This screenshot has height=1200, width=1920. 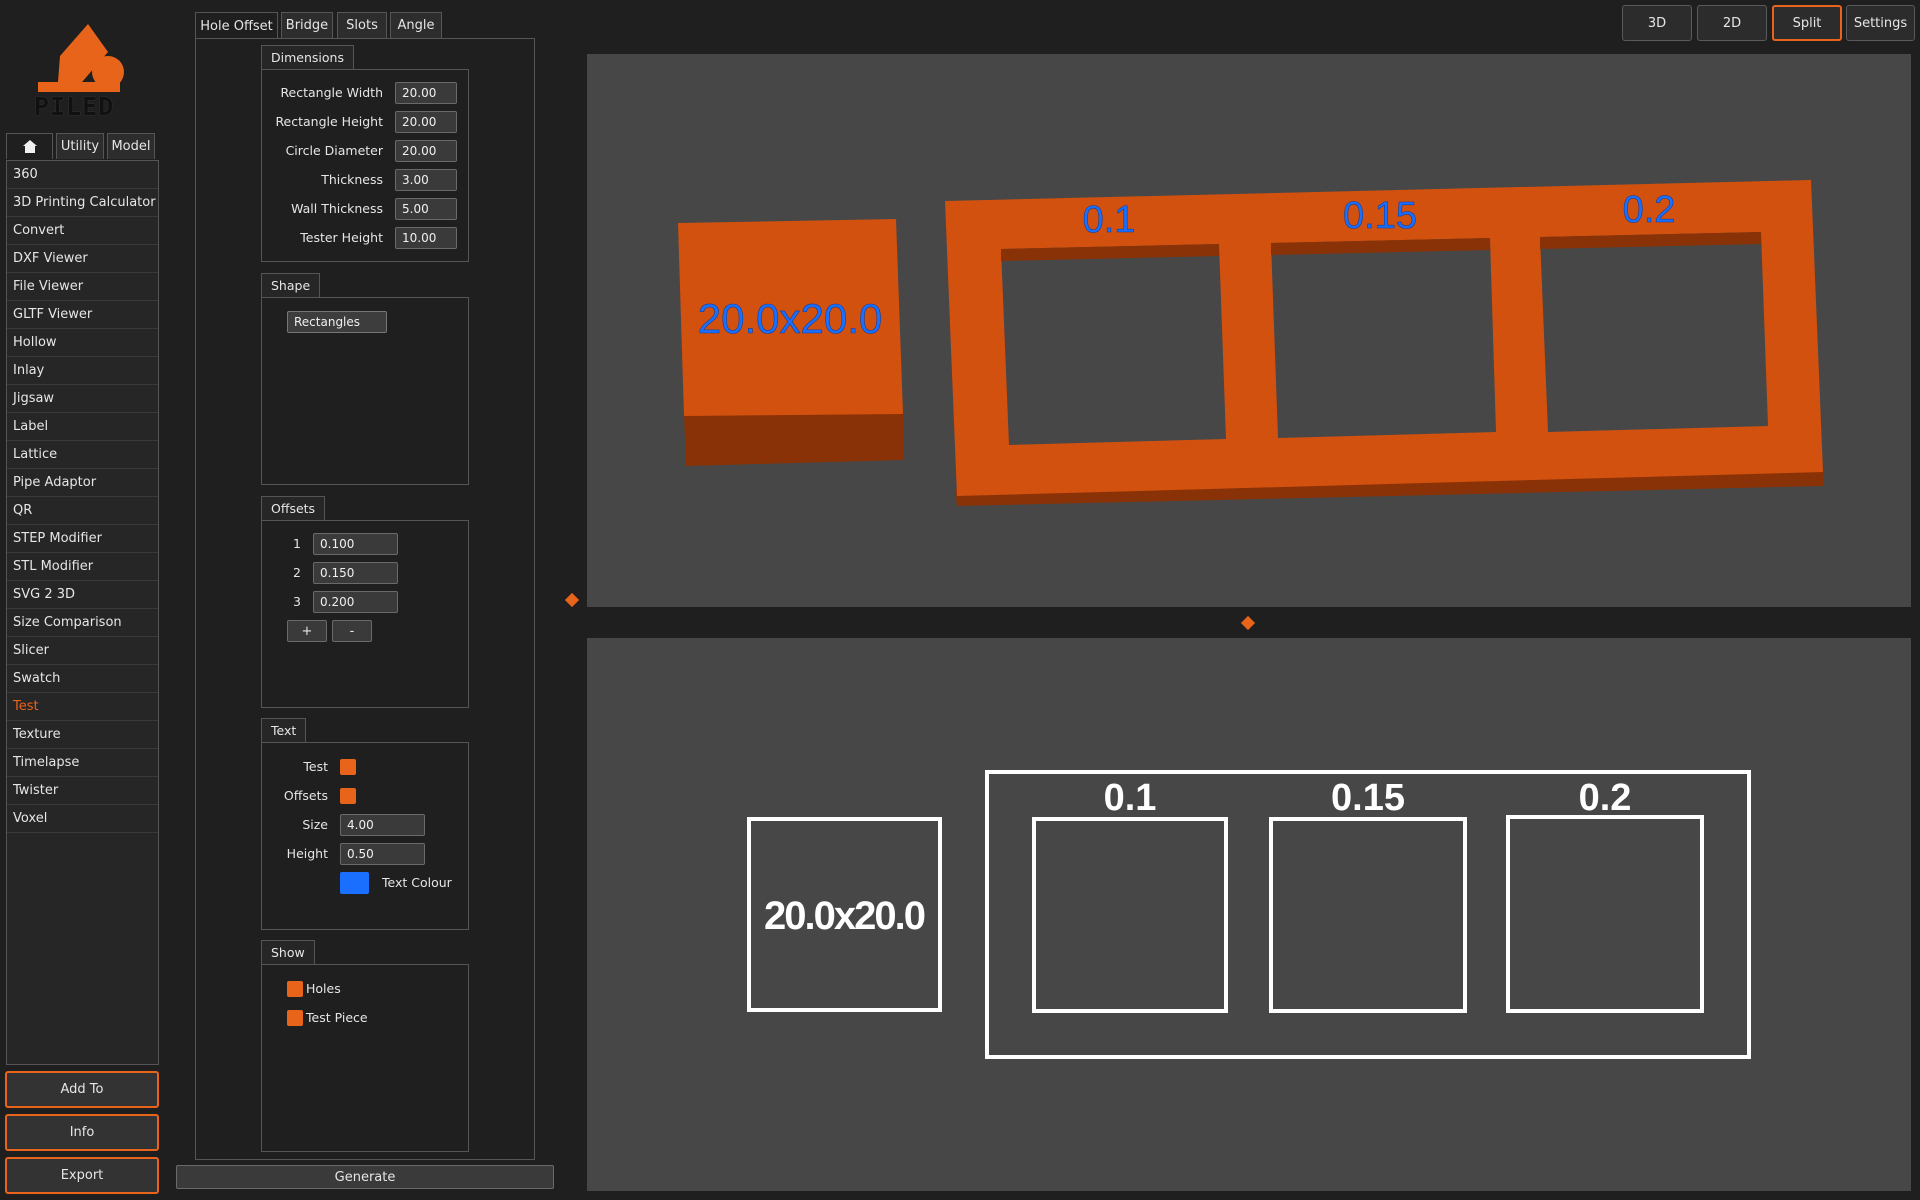 What do you see at coordinates (352, 179) in the screenshot?
I see `dimension-label: Thickness` at bounding box center [352, 179].